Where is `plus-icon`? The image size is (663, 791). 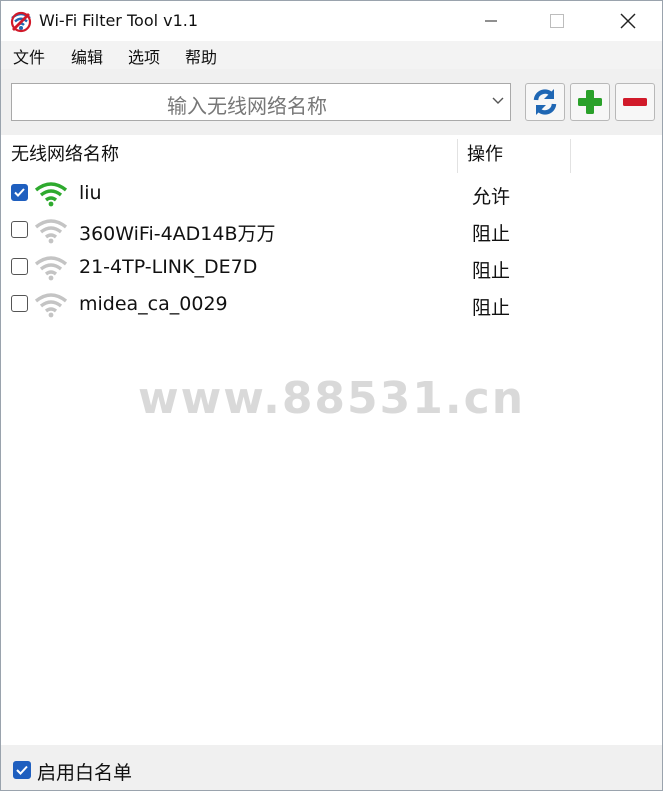
plus-icon is located at coordinates (590, 102).